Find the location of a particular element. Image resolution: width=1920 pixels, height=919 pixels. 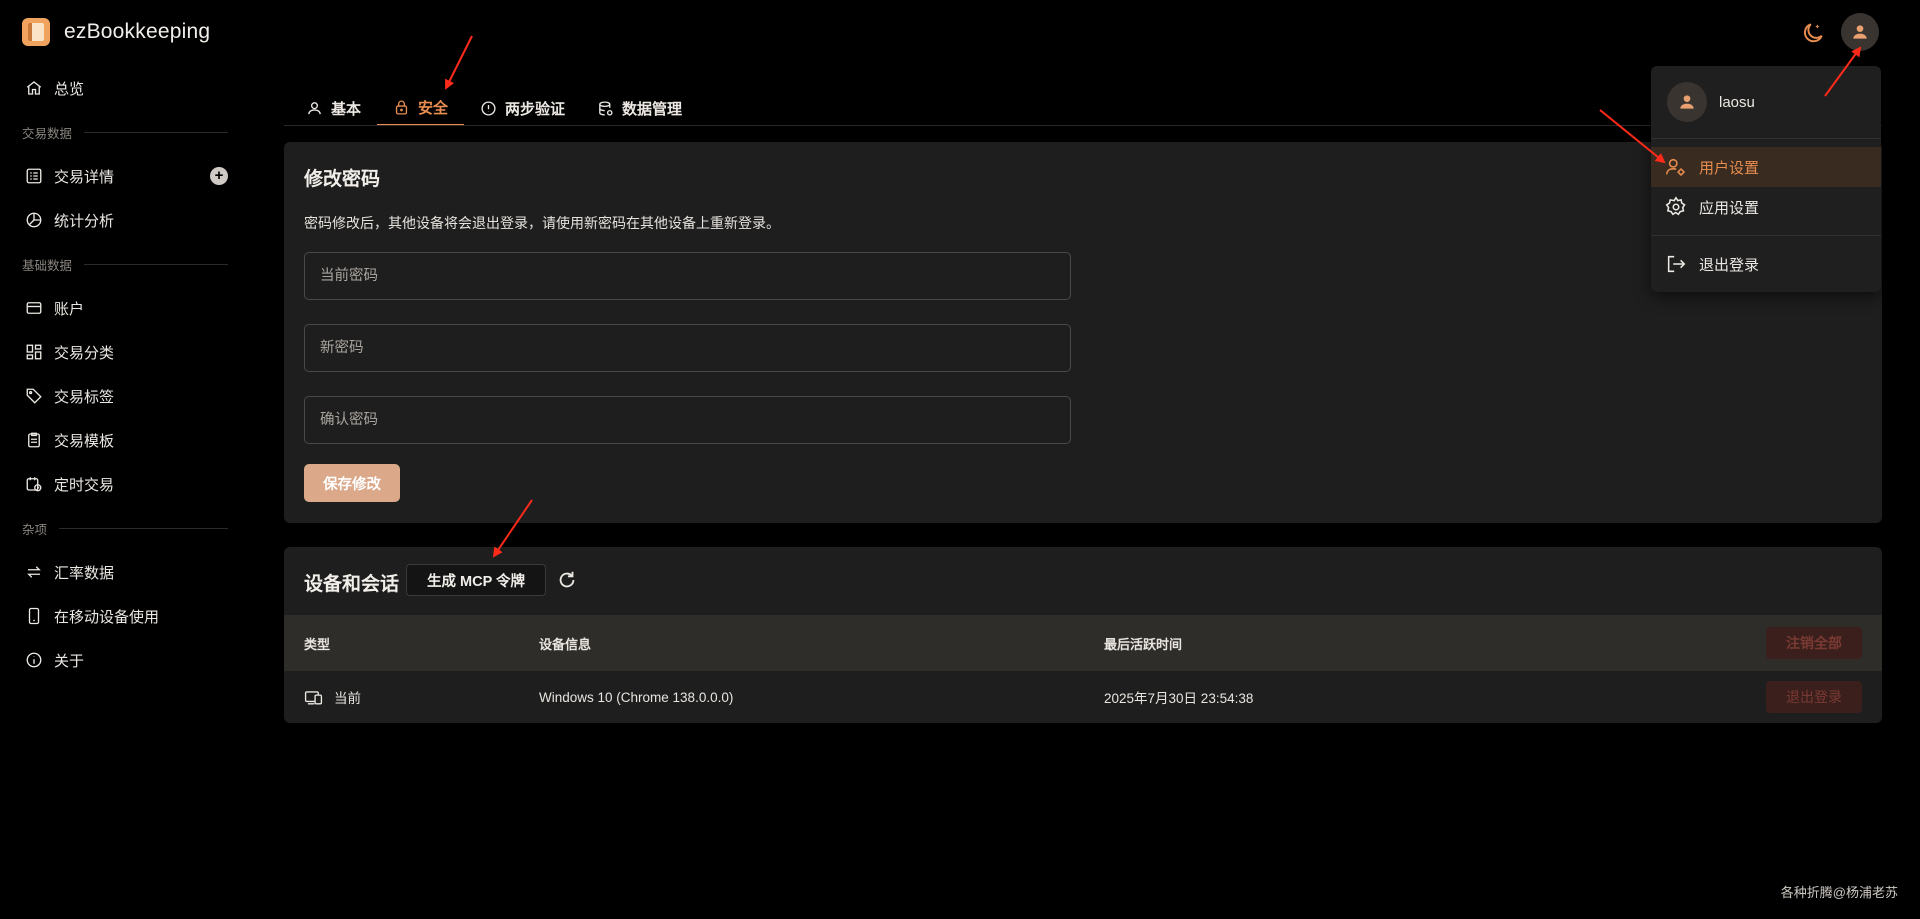

moon-icon is located at coordinates (1813, 33).